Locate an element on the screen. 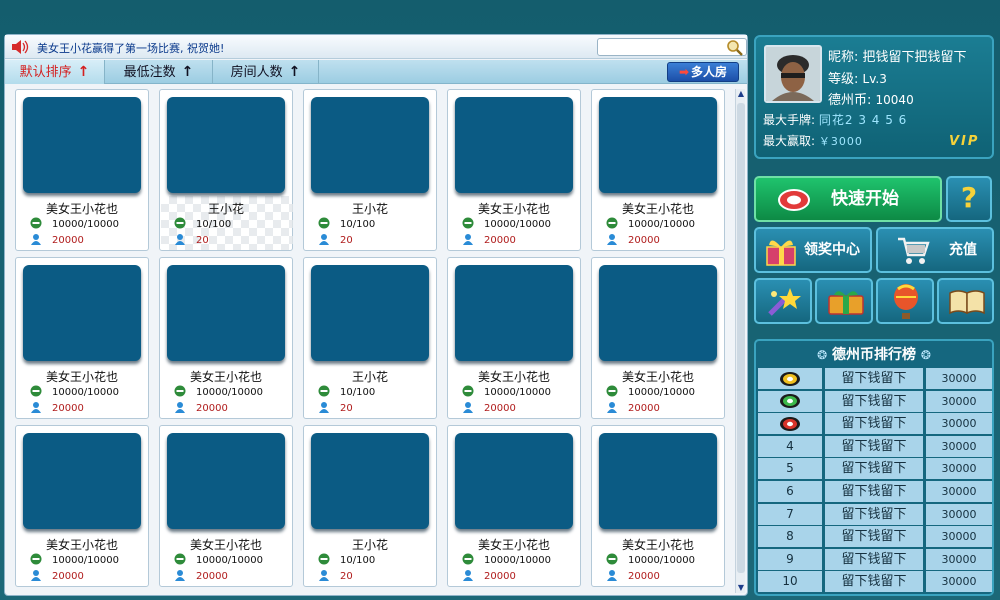  sort-tab-min-bet: 最低注数 ↑ is located at coordinates (159, 72).